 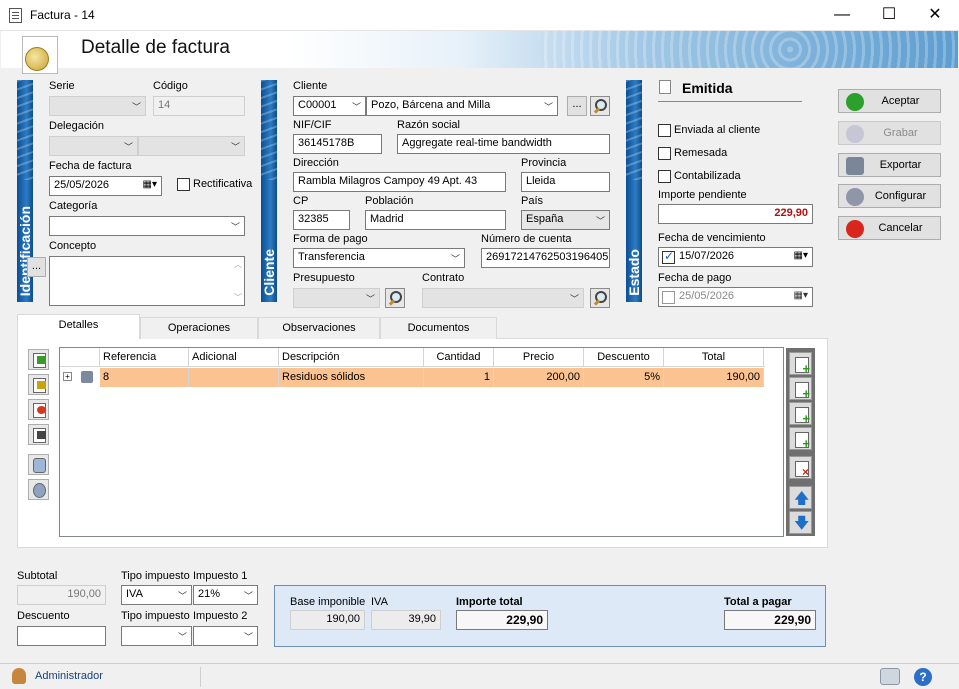 What do you see at coordinates (87, 377) in the screenshot?
I see `item-icon` at bounding box center [87, 377].